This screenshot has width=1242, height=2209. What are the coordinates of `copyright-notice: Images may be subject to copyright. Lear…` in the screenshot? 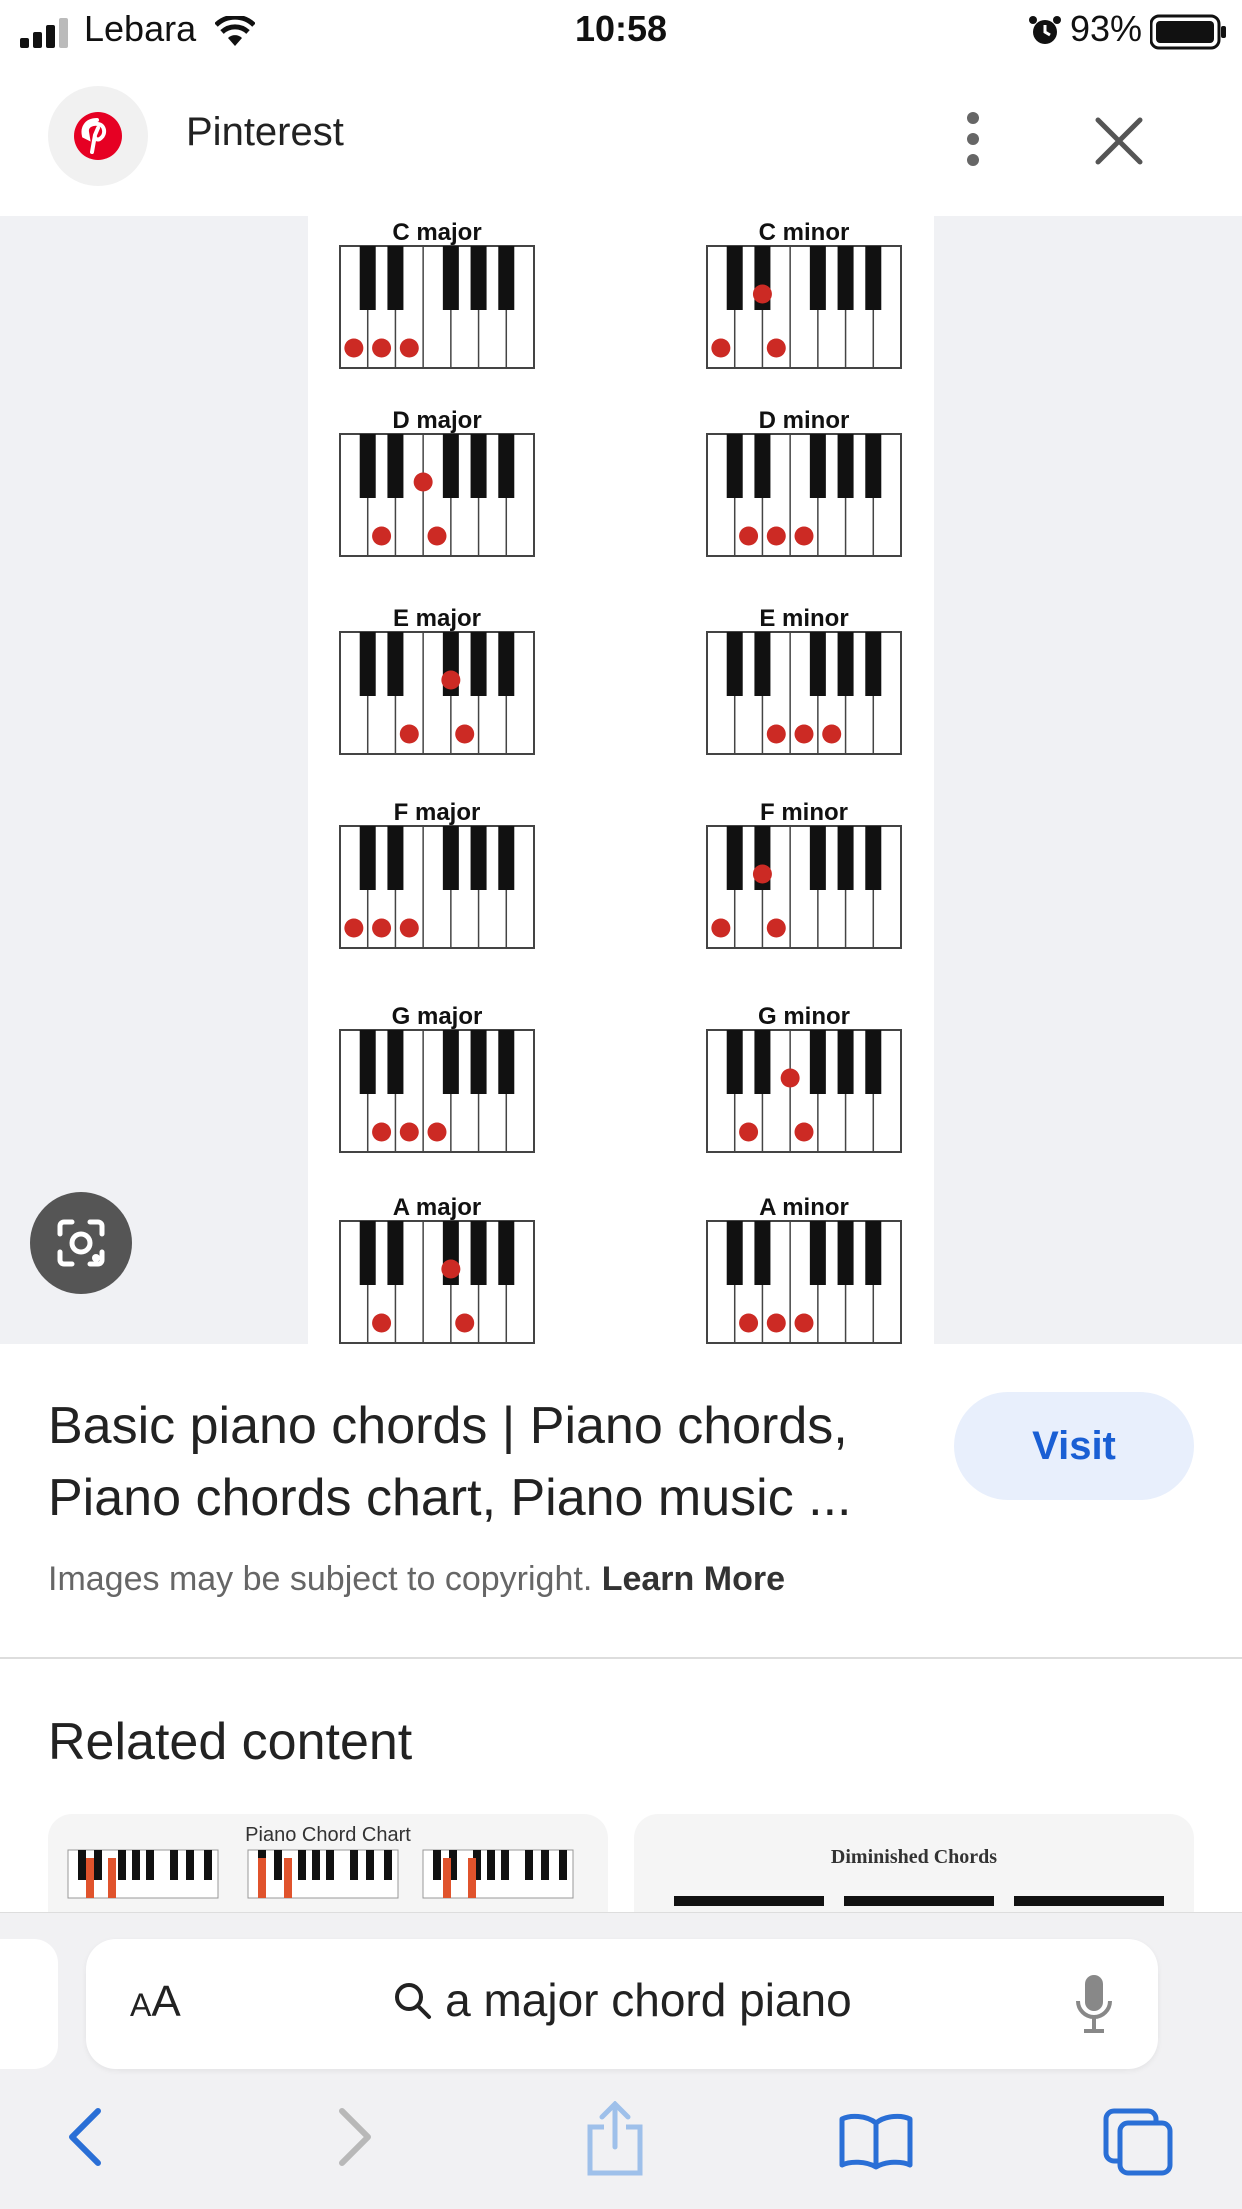 It's located at (416, 1579).